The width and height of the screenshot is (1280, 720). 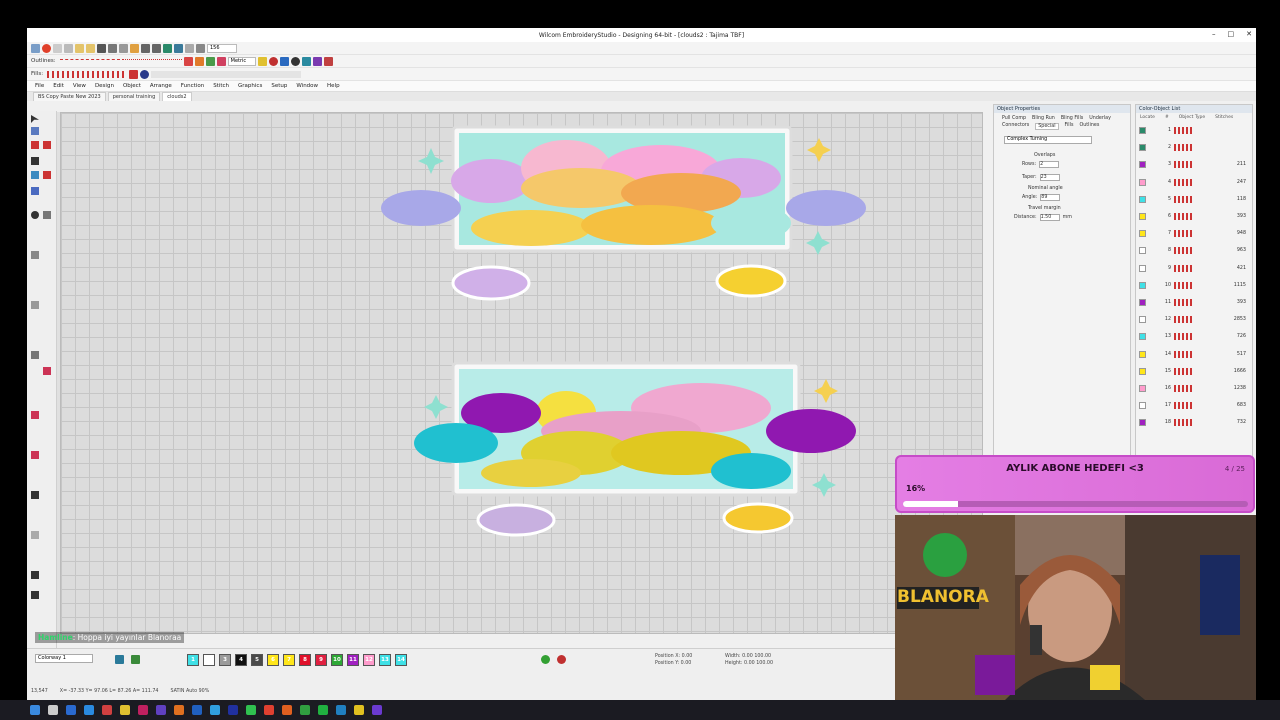 What do you see at coordinates (167, 48) in the screenshot?
I see `stitch-player-icon` at bounding box center [167, 48].